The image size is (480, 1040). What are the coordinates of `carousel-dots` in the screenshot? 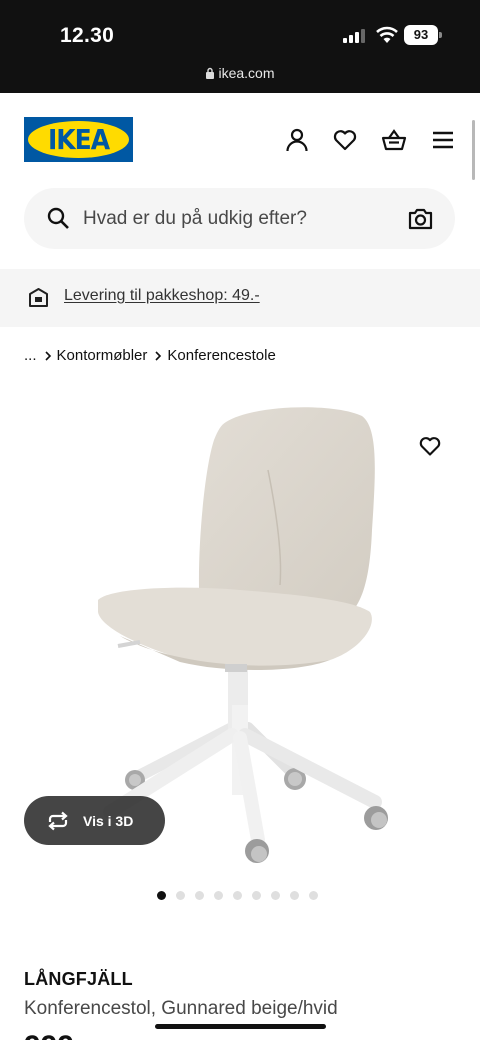 It's located at (237, 895).